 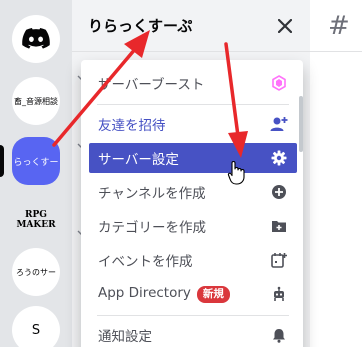 What do you see at coordinates (279, 226) in the screenshot?
I see `folder-plus-icon` at bounding box center [279, 226].